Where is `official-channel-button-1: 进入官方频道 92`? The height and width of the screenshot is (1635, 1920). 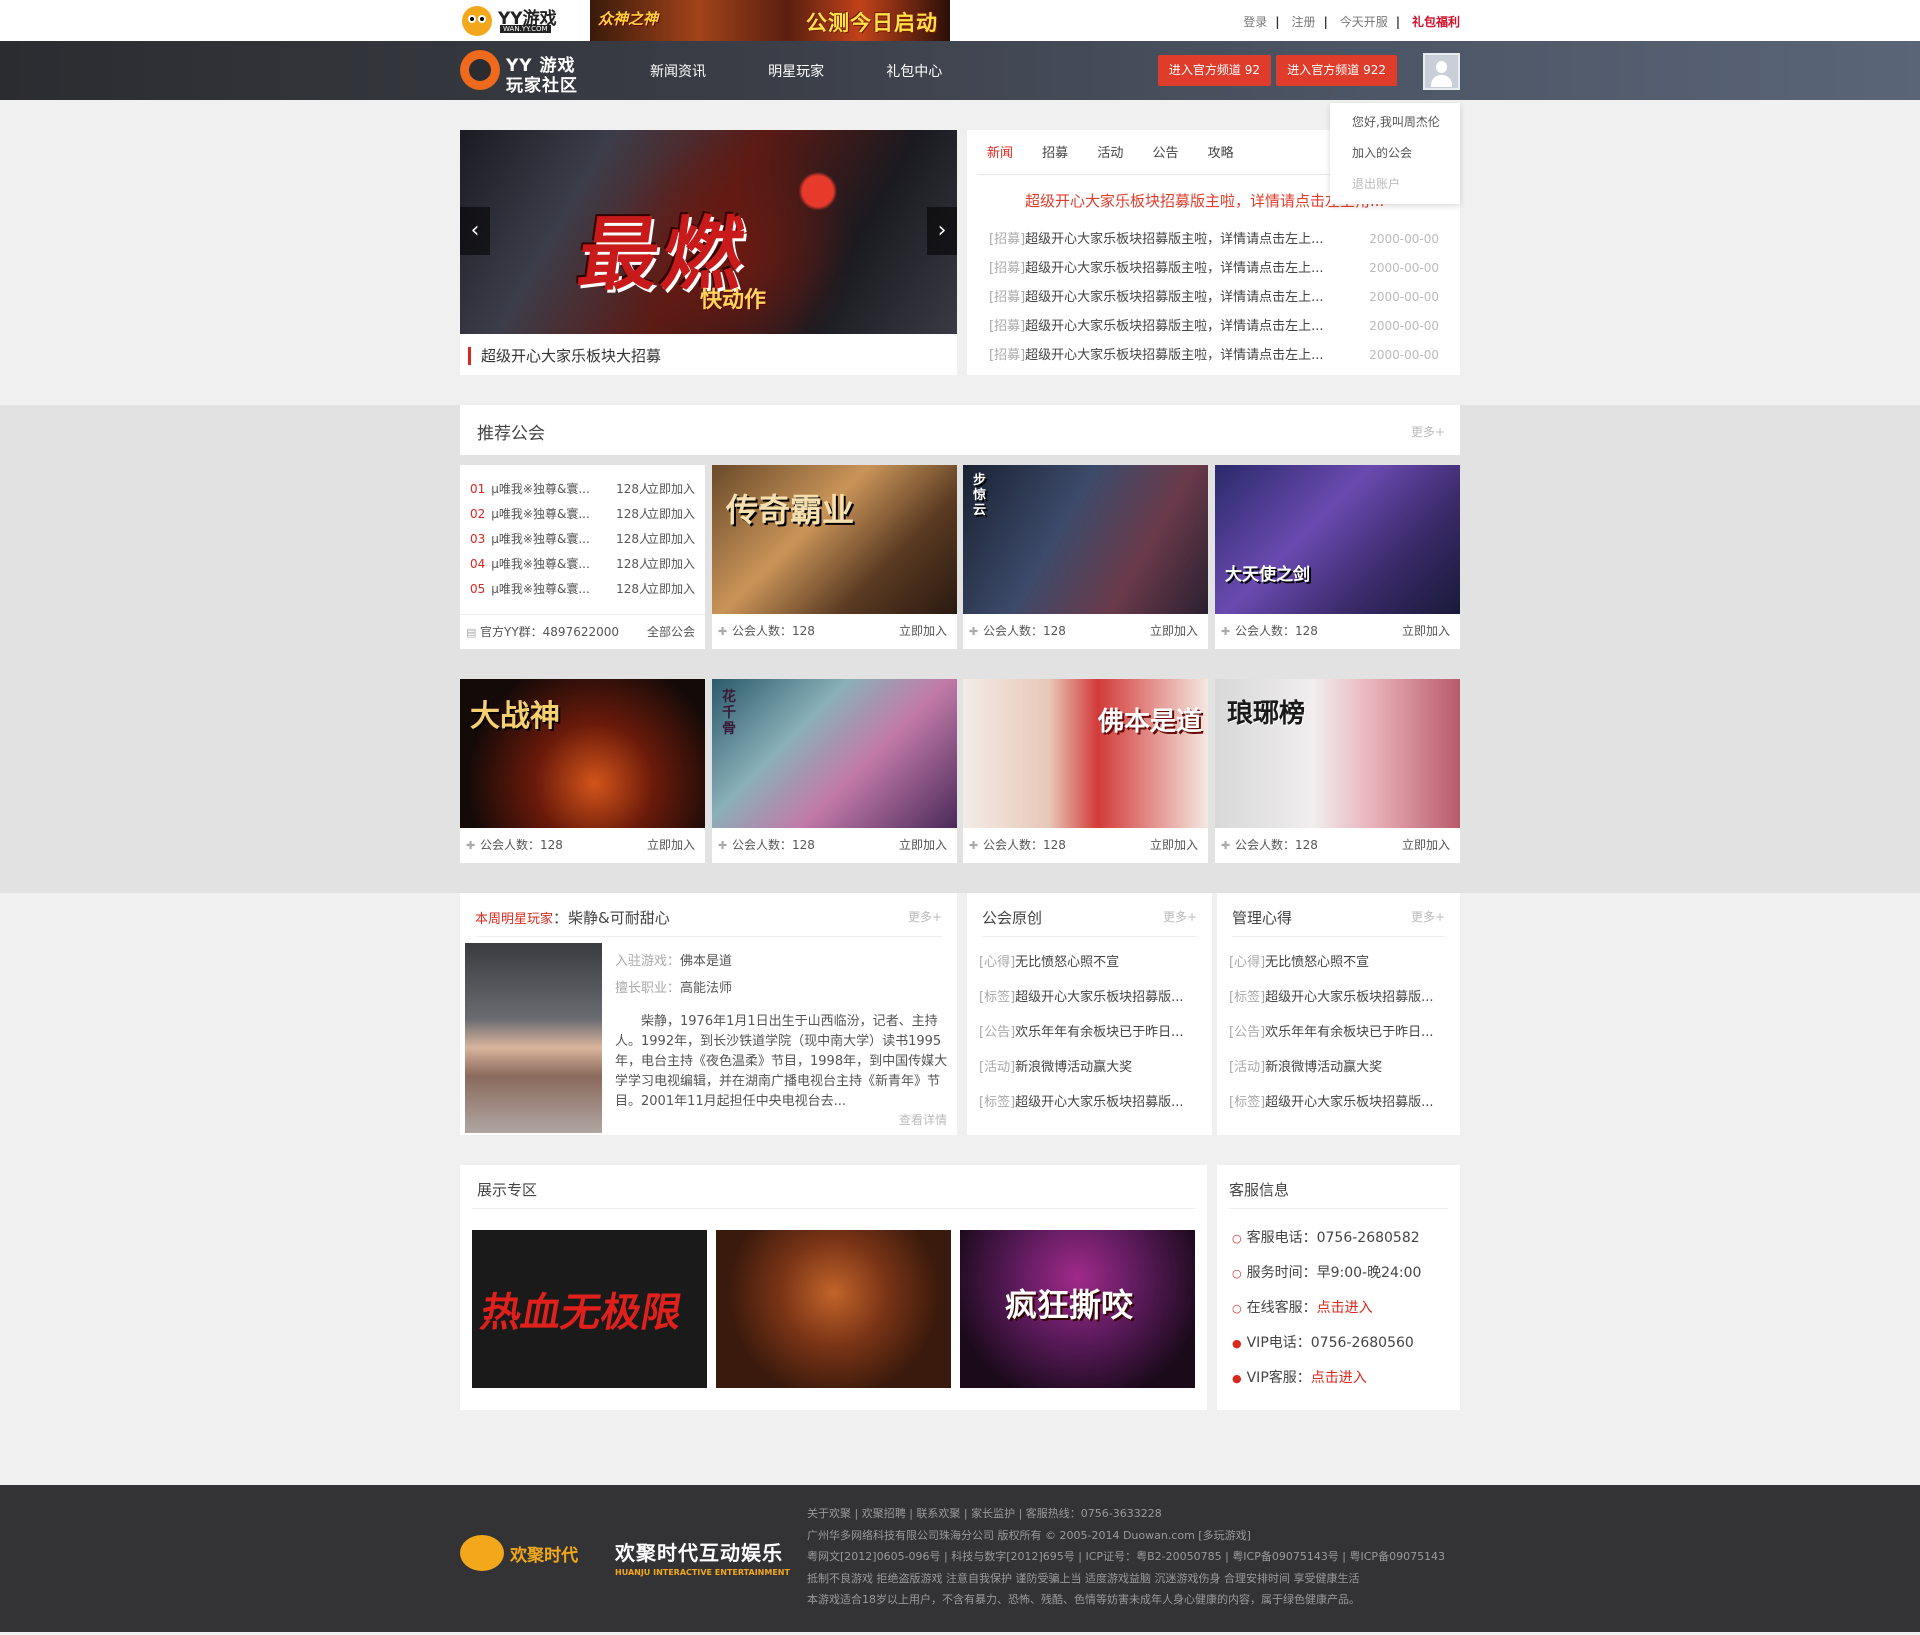
official-channel-button-1: 进入官方频道 92 is located at coordinates (1214, 70).